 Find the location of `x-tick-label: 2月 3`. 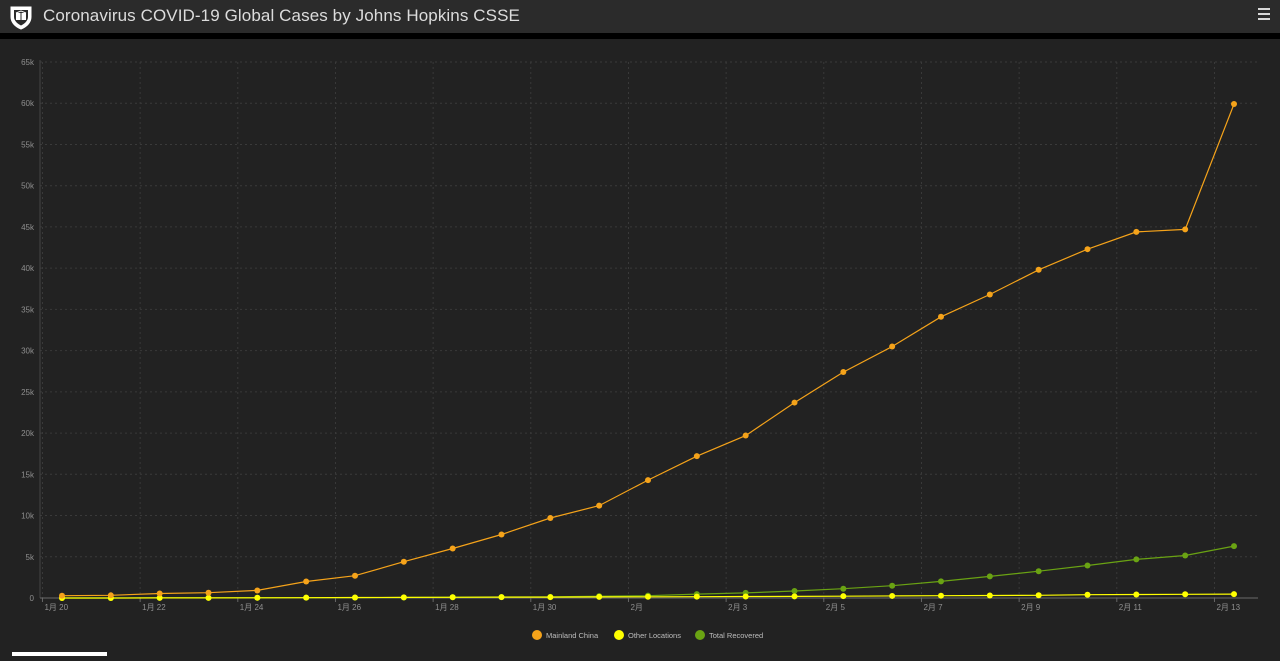

x-tick-label: 2月 3 is located at coordinates (738, 607).